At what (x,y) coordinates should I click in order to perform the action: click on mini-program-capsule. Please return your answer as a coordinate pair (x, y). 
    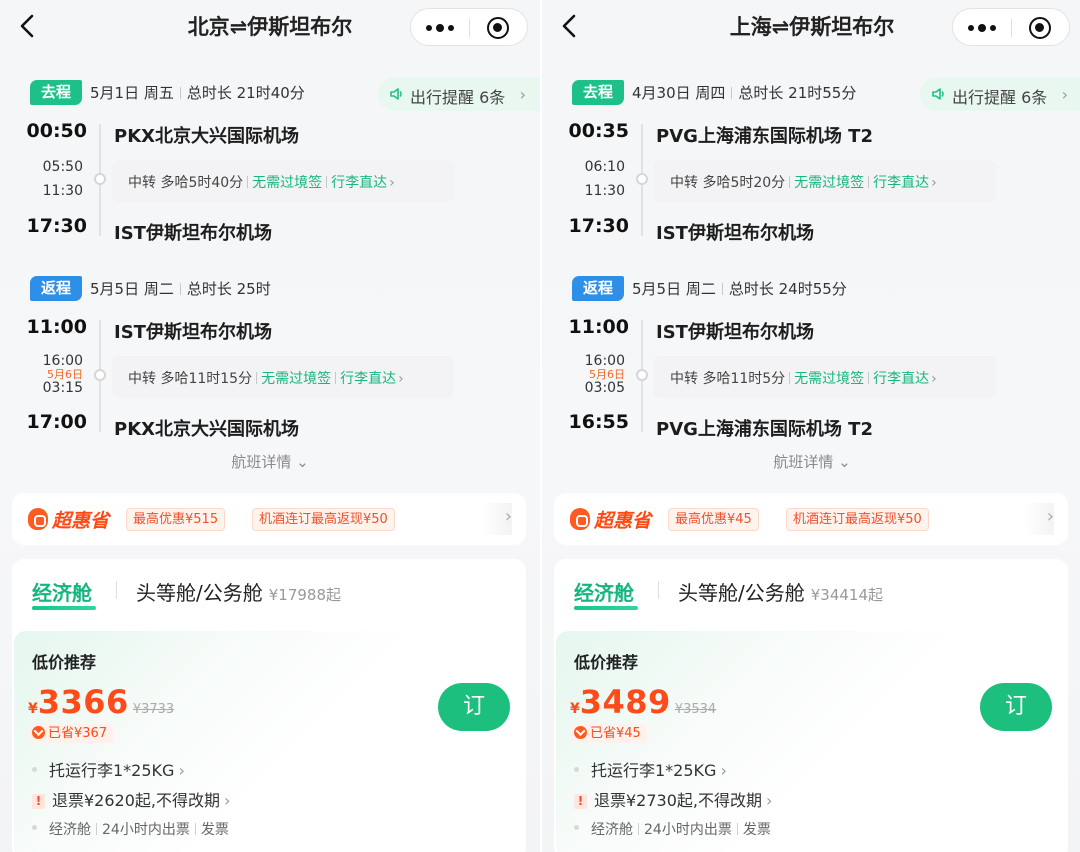
    Looking at the image, I should click on (469, 27).